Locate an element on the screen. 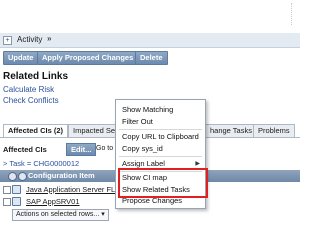  tab-change-tasks: hange Tasks is located at coordinates (231, 130).